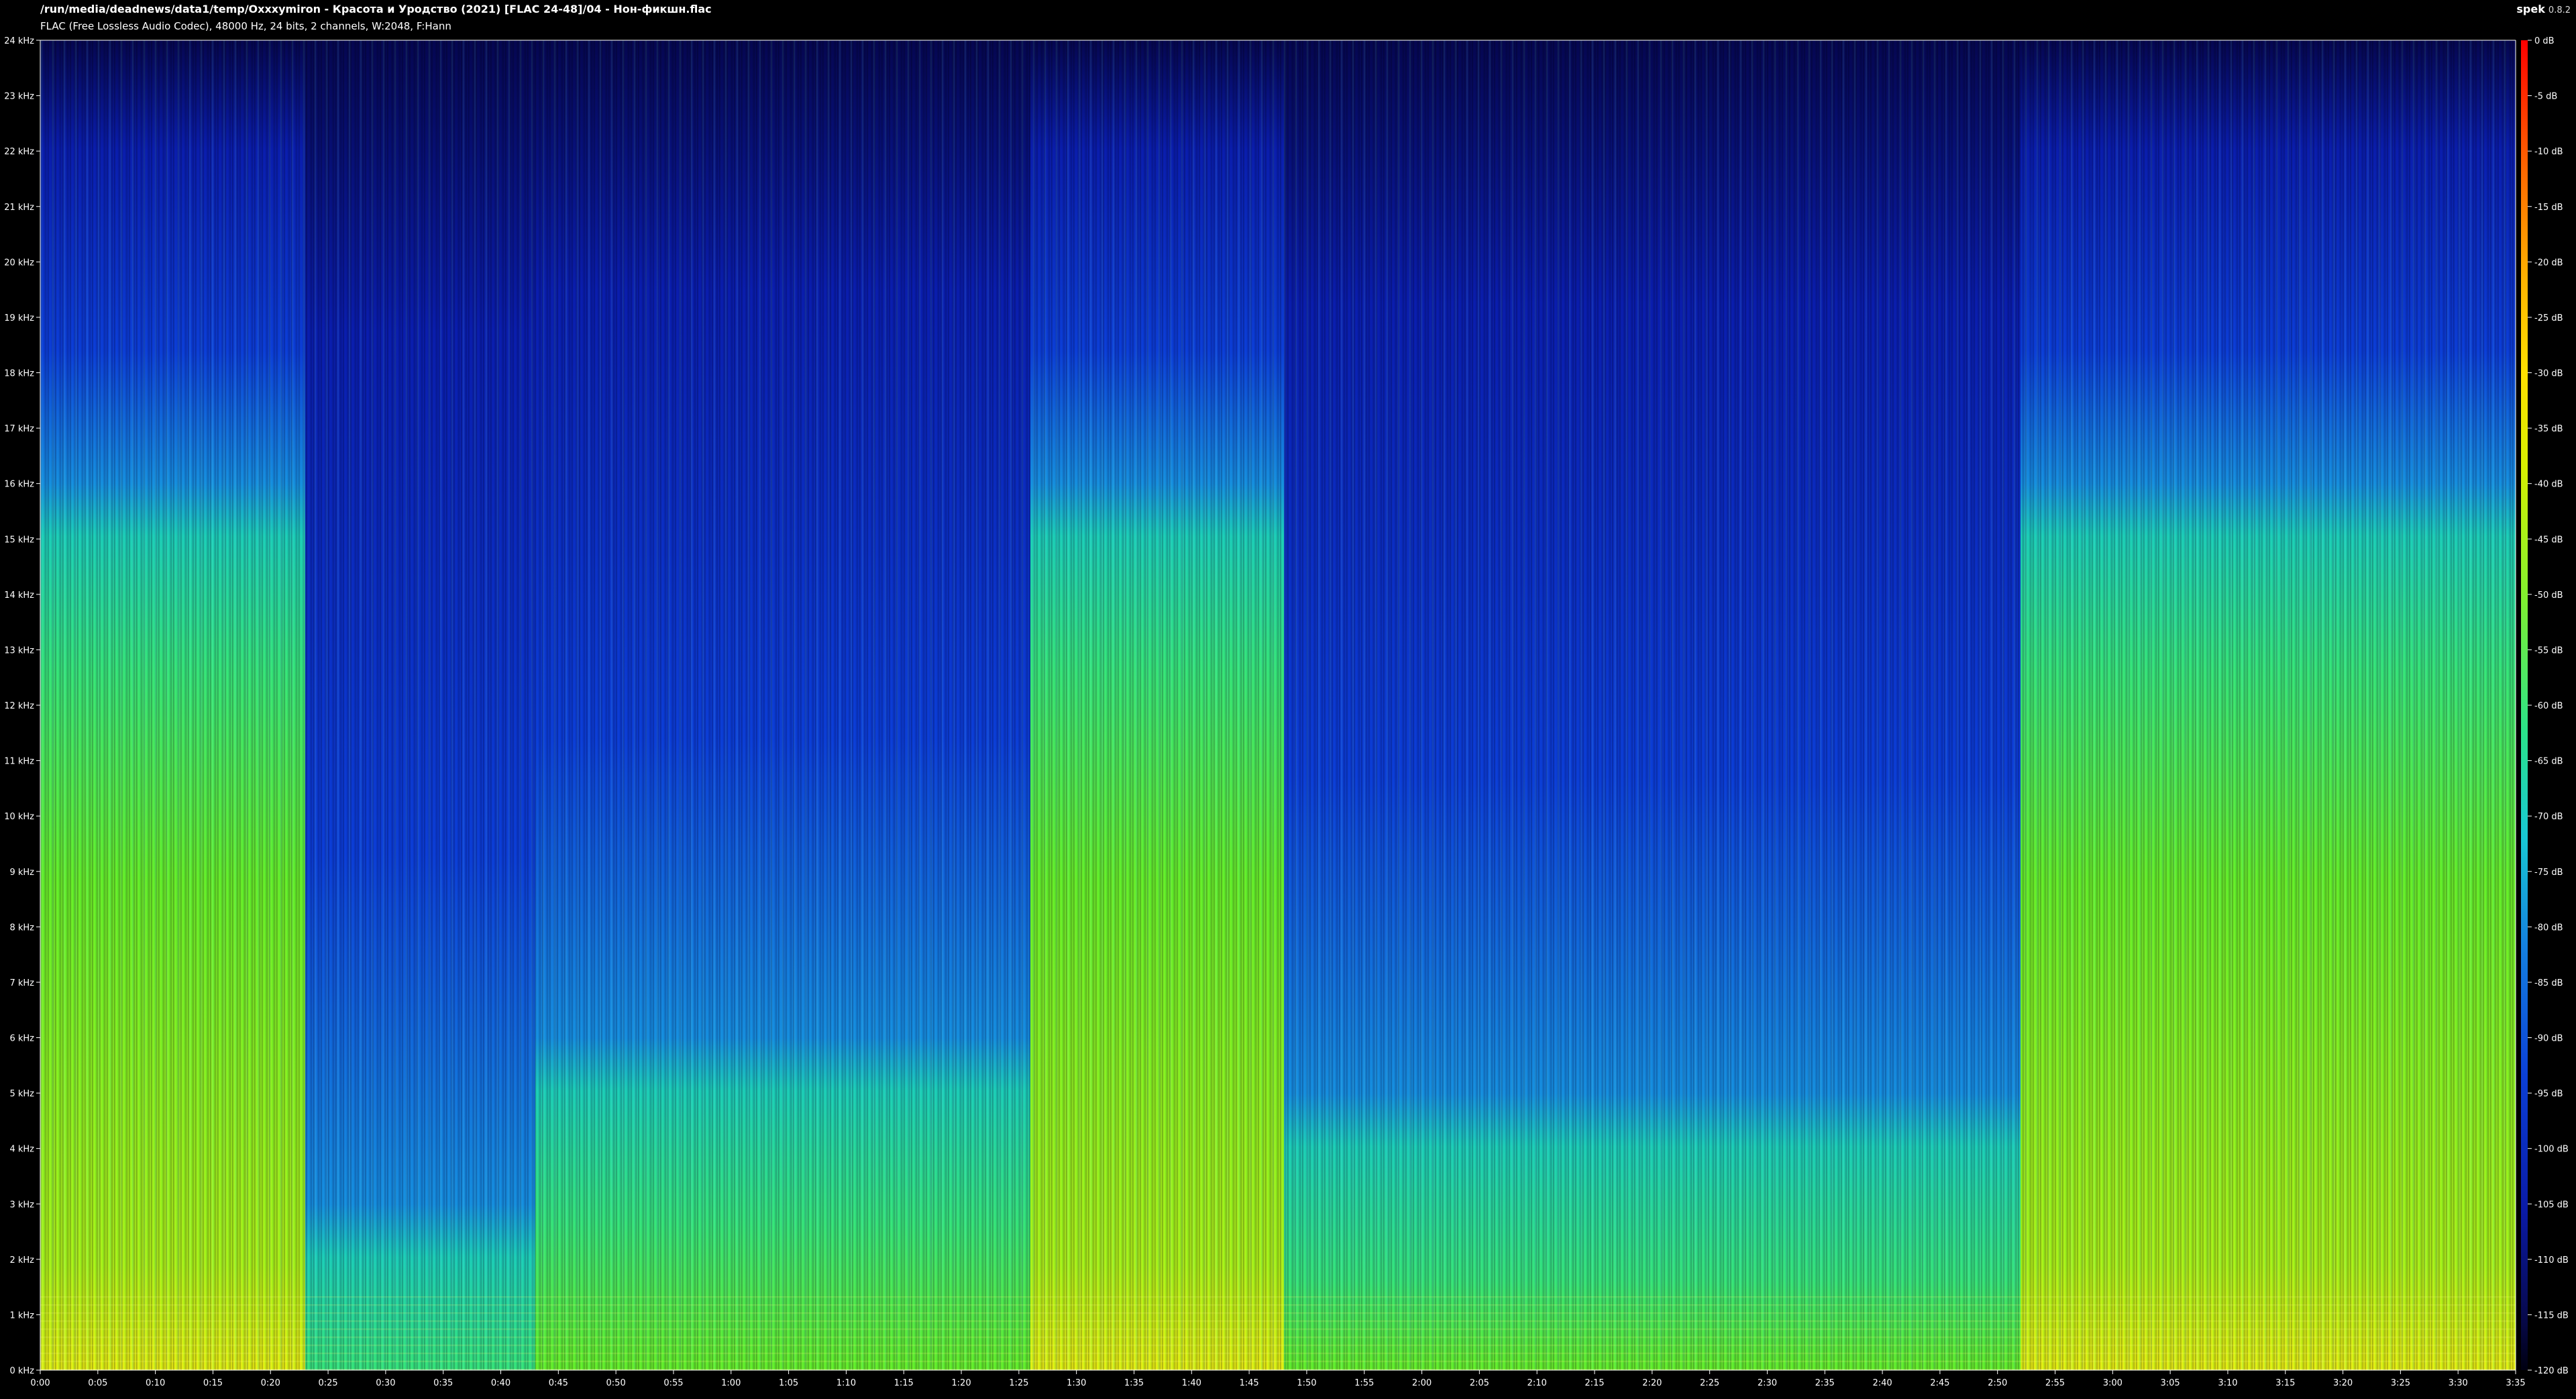 The height and width of the screenshot is (1399, 2576). What do you see at coordinates (19, 152) in the screenshot?
I see `y-tick-label: 22 kHz` at bounding box center [19, 152].